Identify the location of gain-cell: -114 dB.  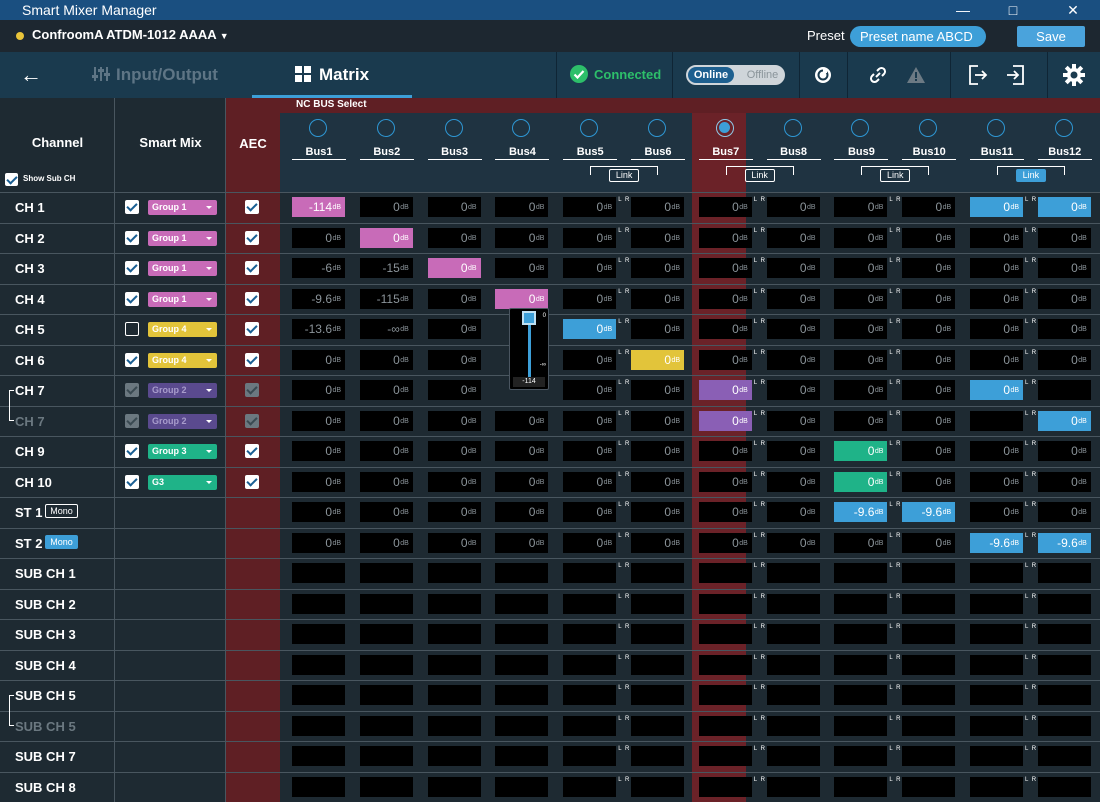
(318, 207).